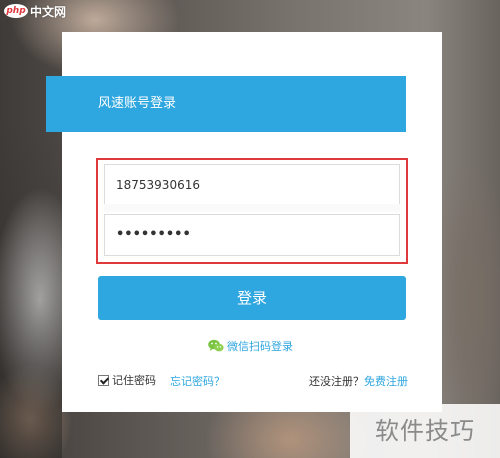 The height and width of the screenshot is (458, 500). What do you see at coordinates (252, 185) in the screenshot?
I see `phone-input: 18753930616` at bounding box center [252, 185].